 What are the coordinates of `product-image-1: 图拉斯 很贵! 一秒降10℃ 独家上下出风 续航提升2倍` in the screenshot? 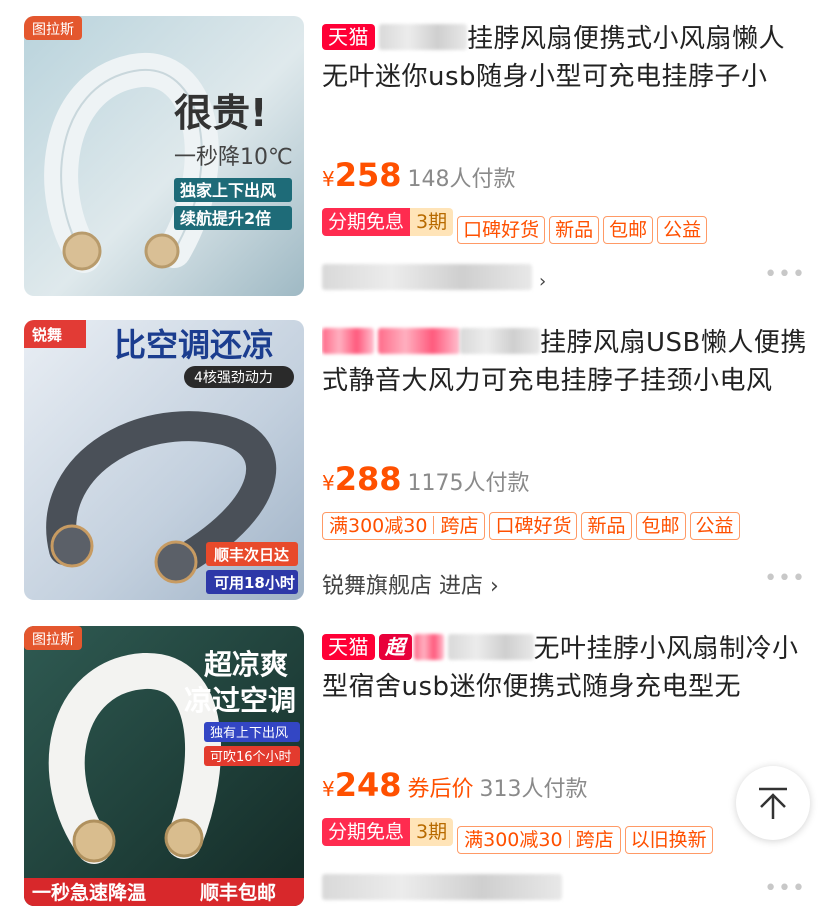 It's located at (164, 156).